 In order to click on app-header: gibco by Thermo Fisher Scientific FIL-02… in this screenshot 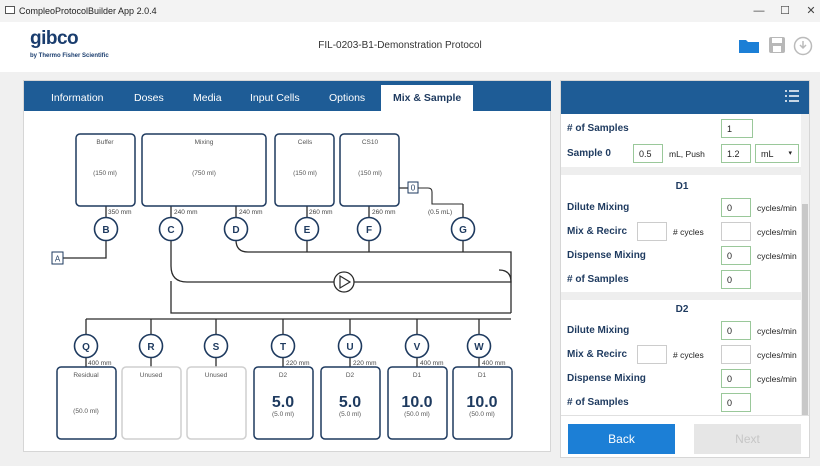, I will do `click(410, 47)`.